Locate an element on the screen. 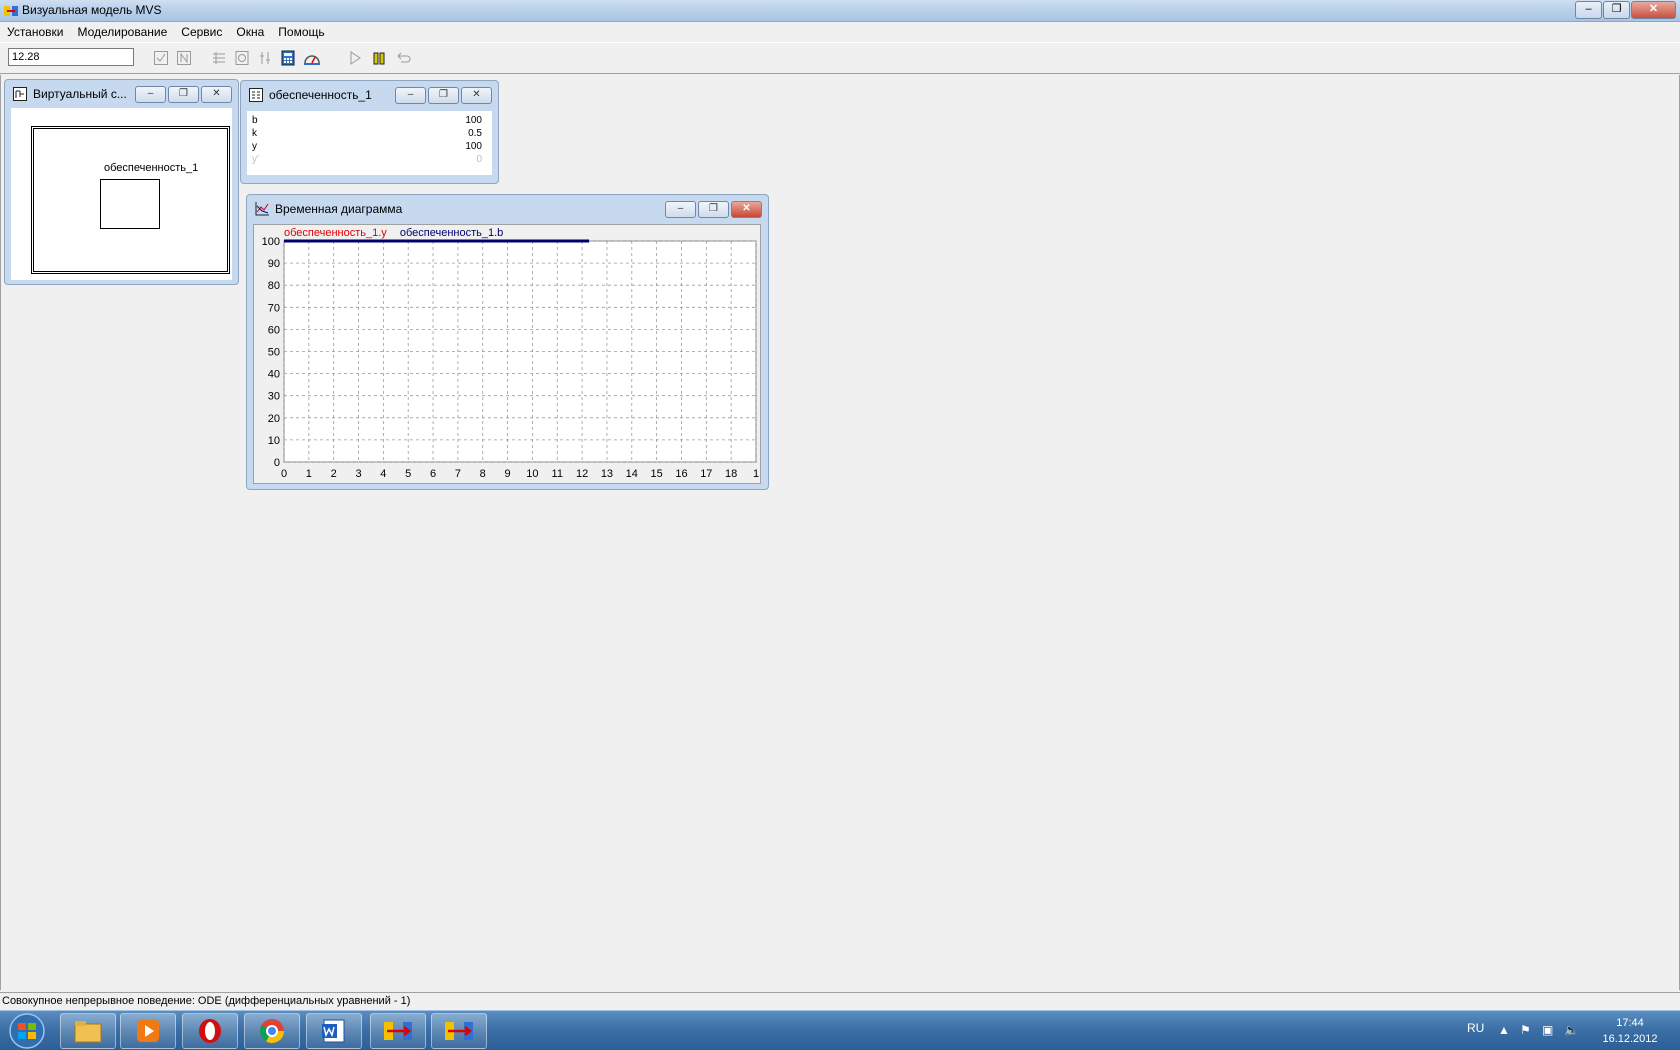  play-icon is located at coordinates (355, 58).